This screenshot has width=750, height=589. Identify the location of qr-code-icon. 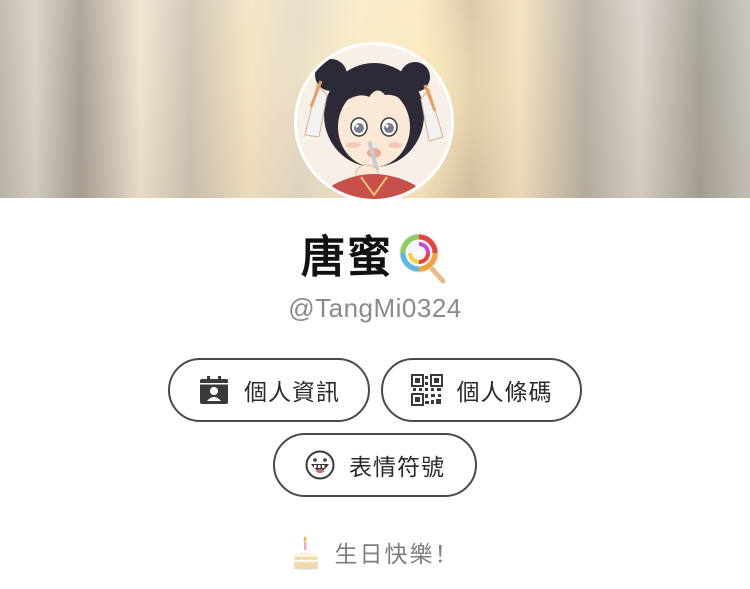
(426, 390).